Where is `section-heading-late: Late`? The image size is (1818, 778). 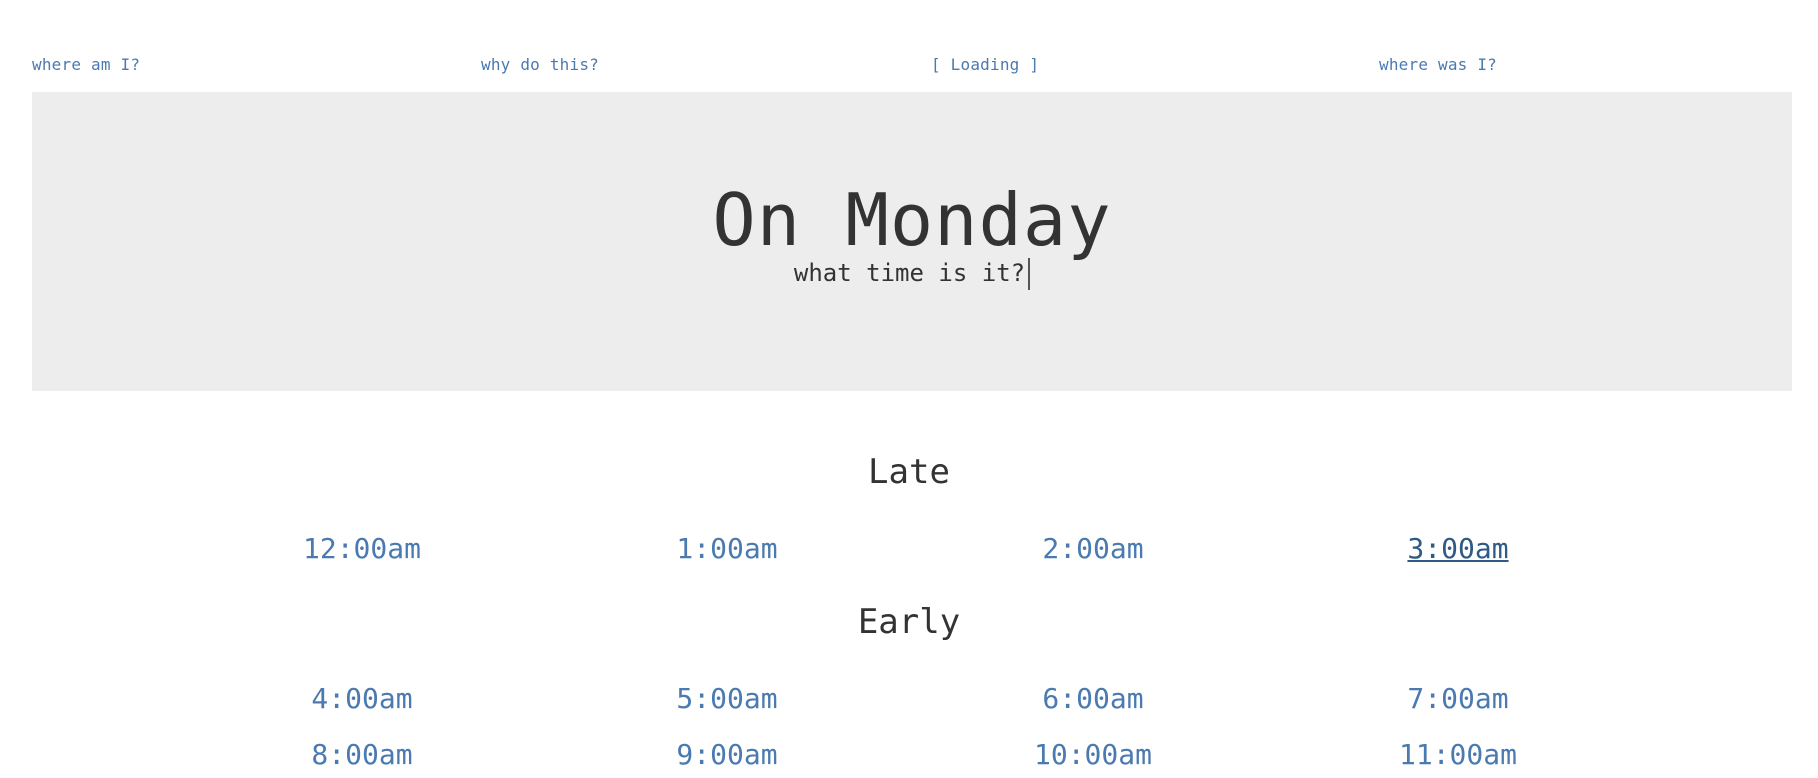 section-heading-late: Late is located at coordinates (909, 472).